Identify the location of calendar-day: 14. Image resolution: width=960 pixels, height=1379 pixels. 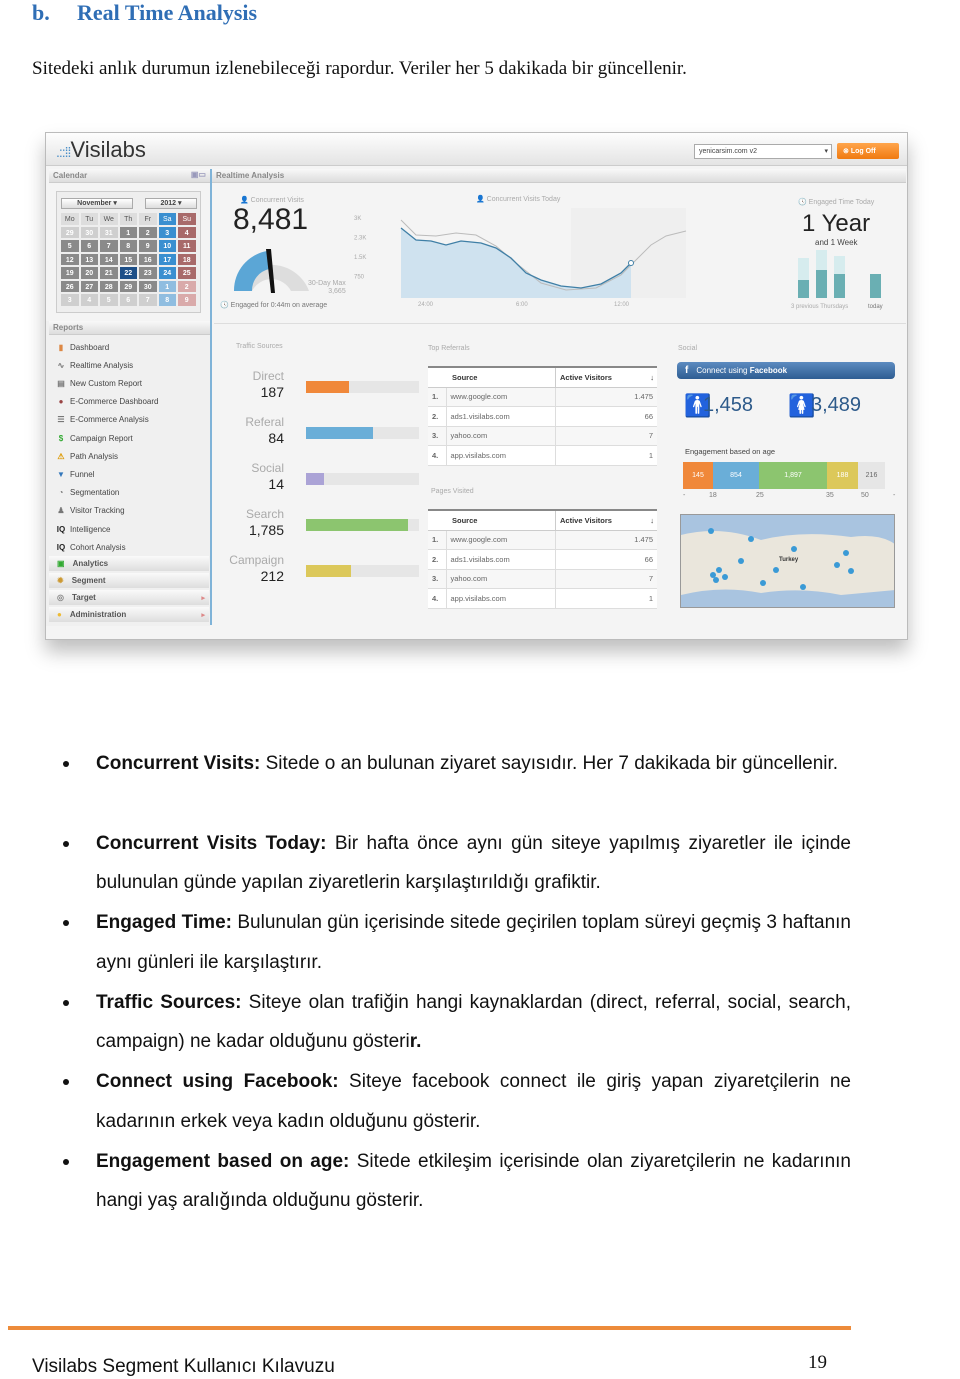
(109, 259).